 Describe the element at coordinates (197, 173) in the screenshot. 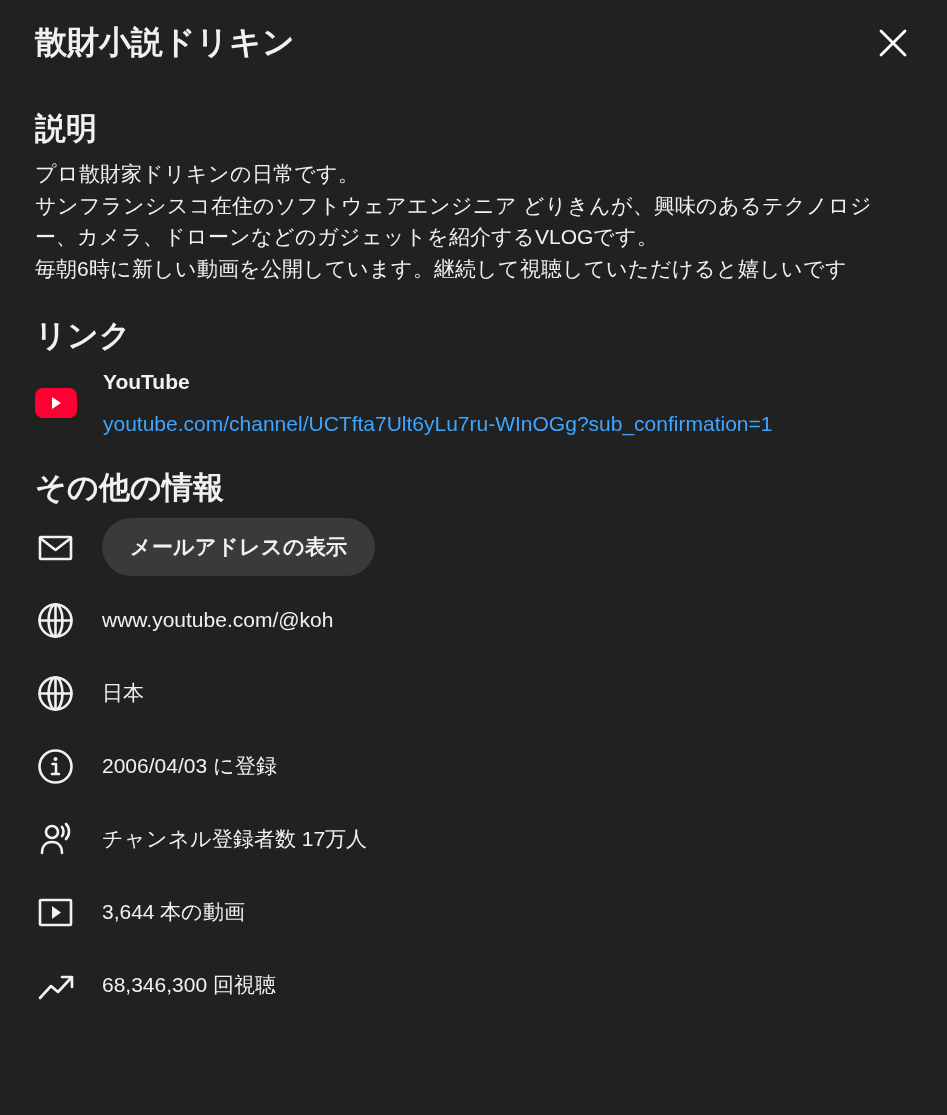

I see `description-text: プロ散財家ドリキンの日常です。` at that location.